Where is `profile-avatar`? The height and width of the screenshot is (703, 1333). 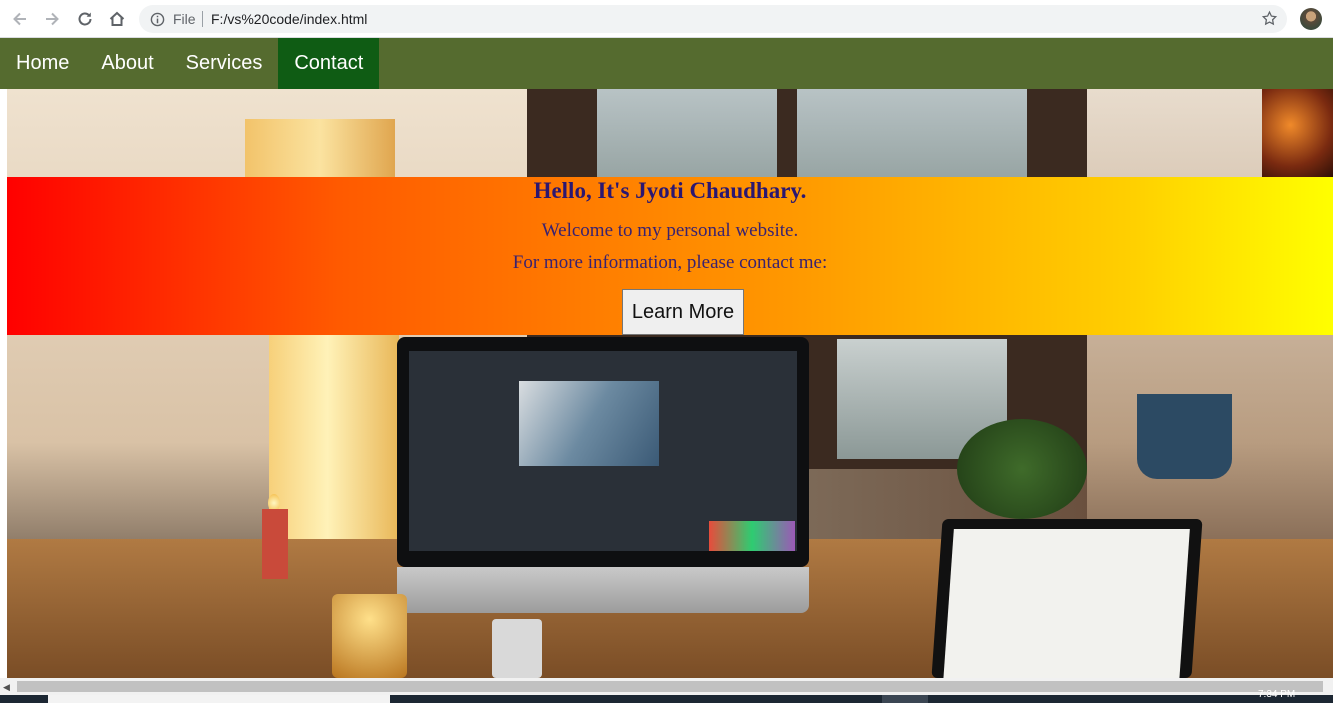 profile-avatar is located at coordinates (1311, 19).